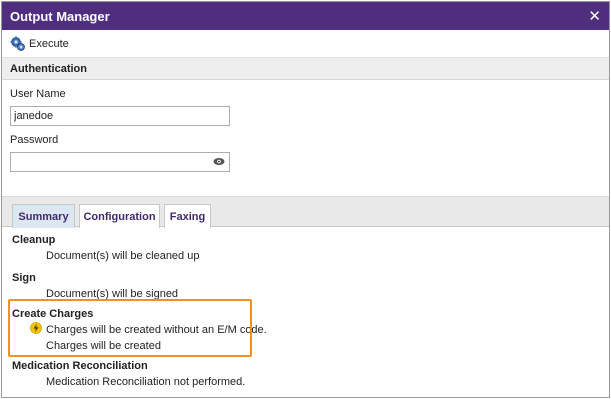  I want to click on username-label: User Name, so click(38, 94).